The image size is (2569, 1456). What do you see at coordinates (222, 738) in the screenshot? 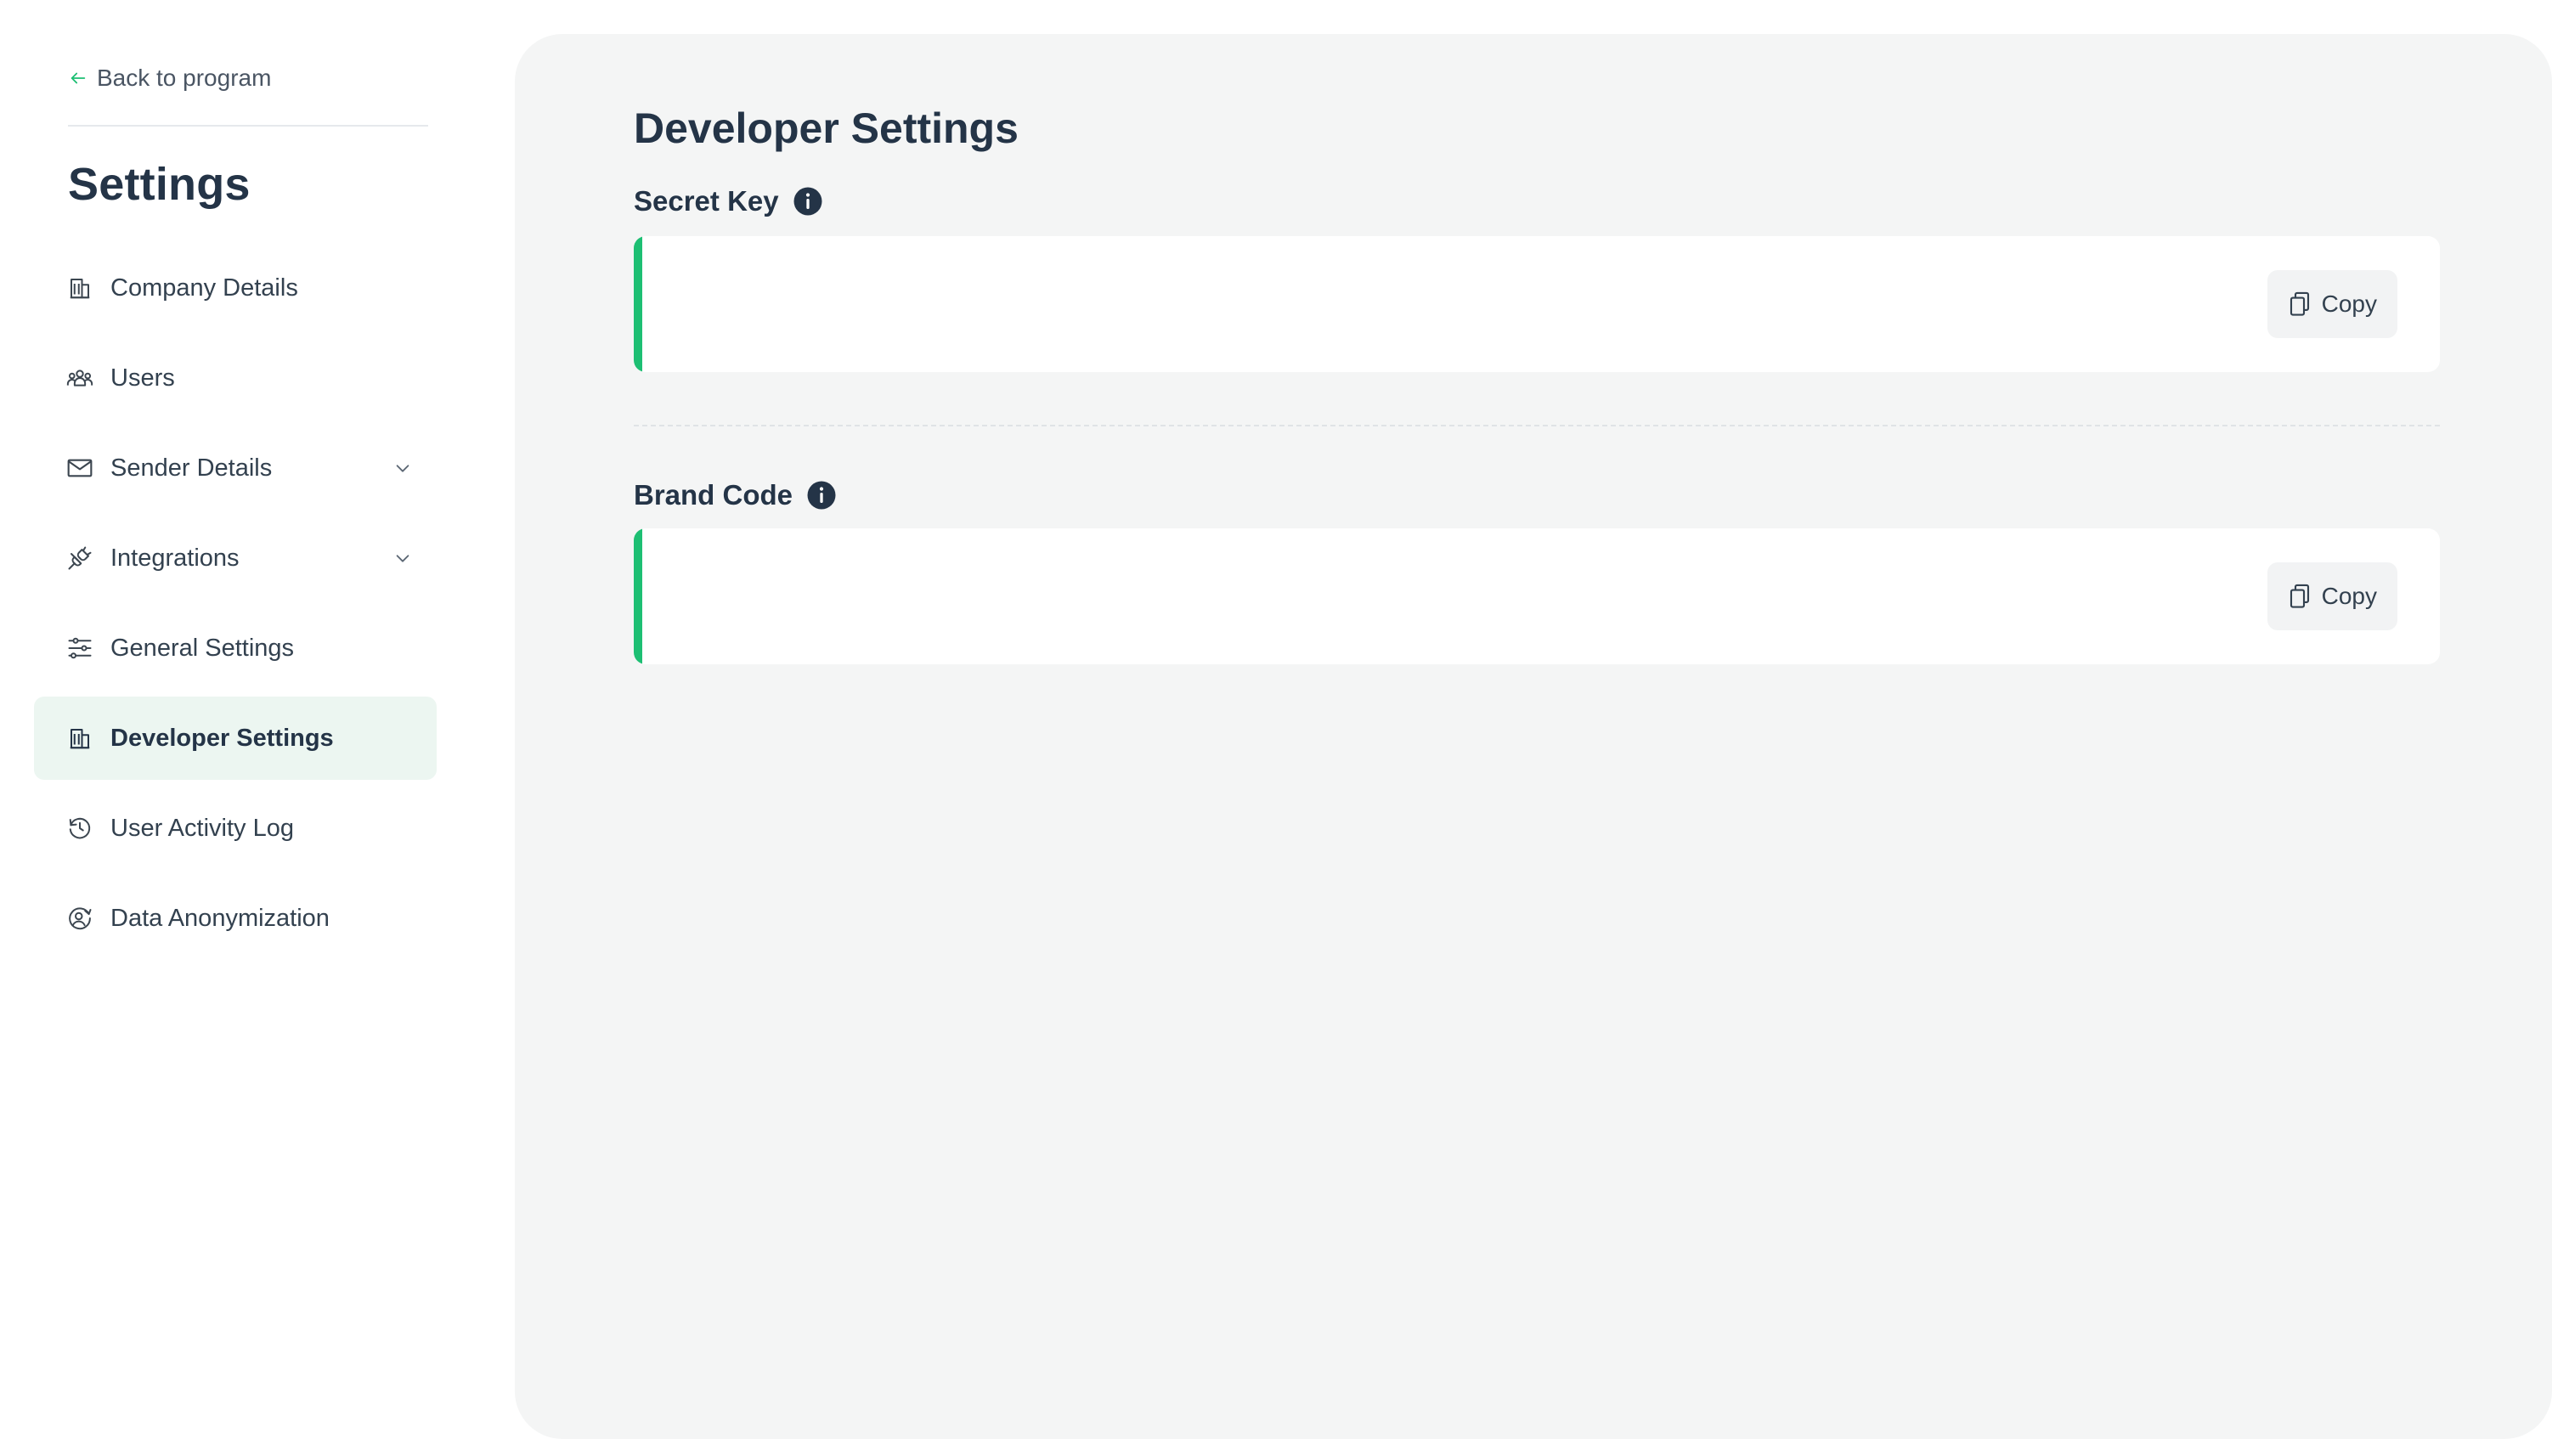
I see `sidebar-item-label: Developer Settings` at bounding box center [222, 738].